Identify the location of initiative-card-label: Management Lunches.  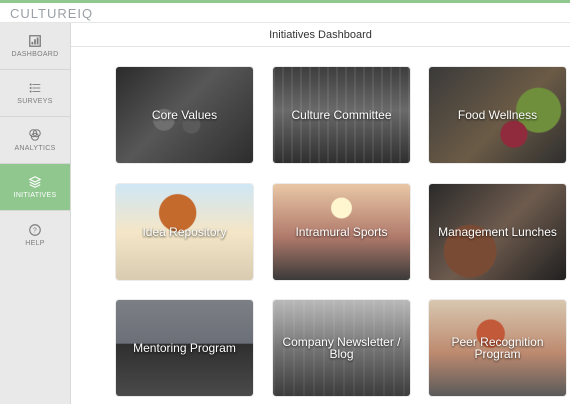
(497, 232).